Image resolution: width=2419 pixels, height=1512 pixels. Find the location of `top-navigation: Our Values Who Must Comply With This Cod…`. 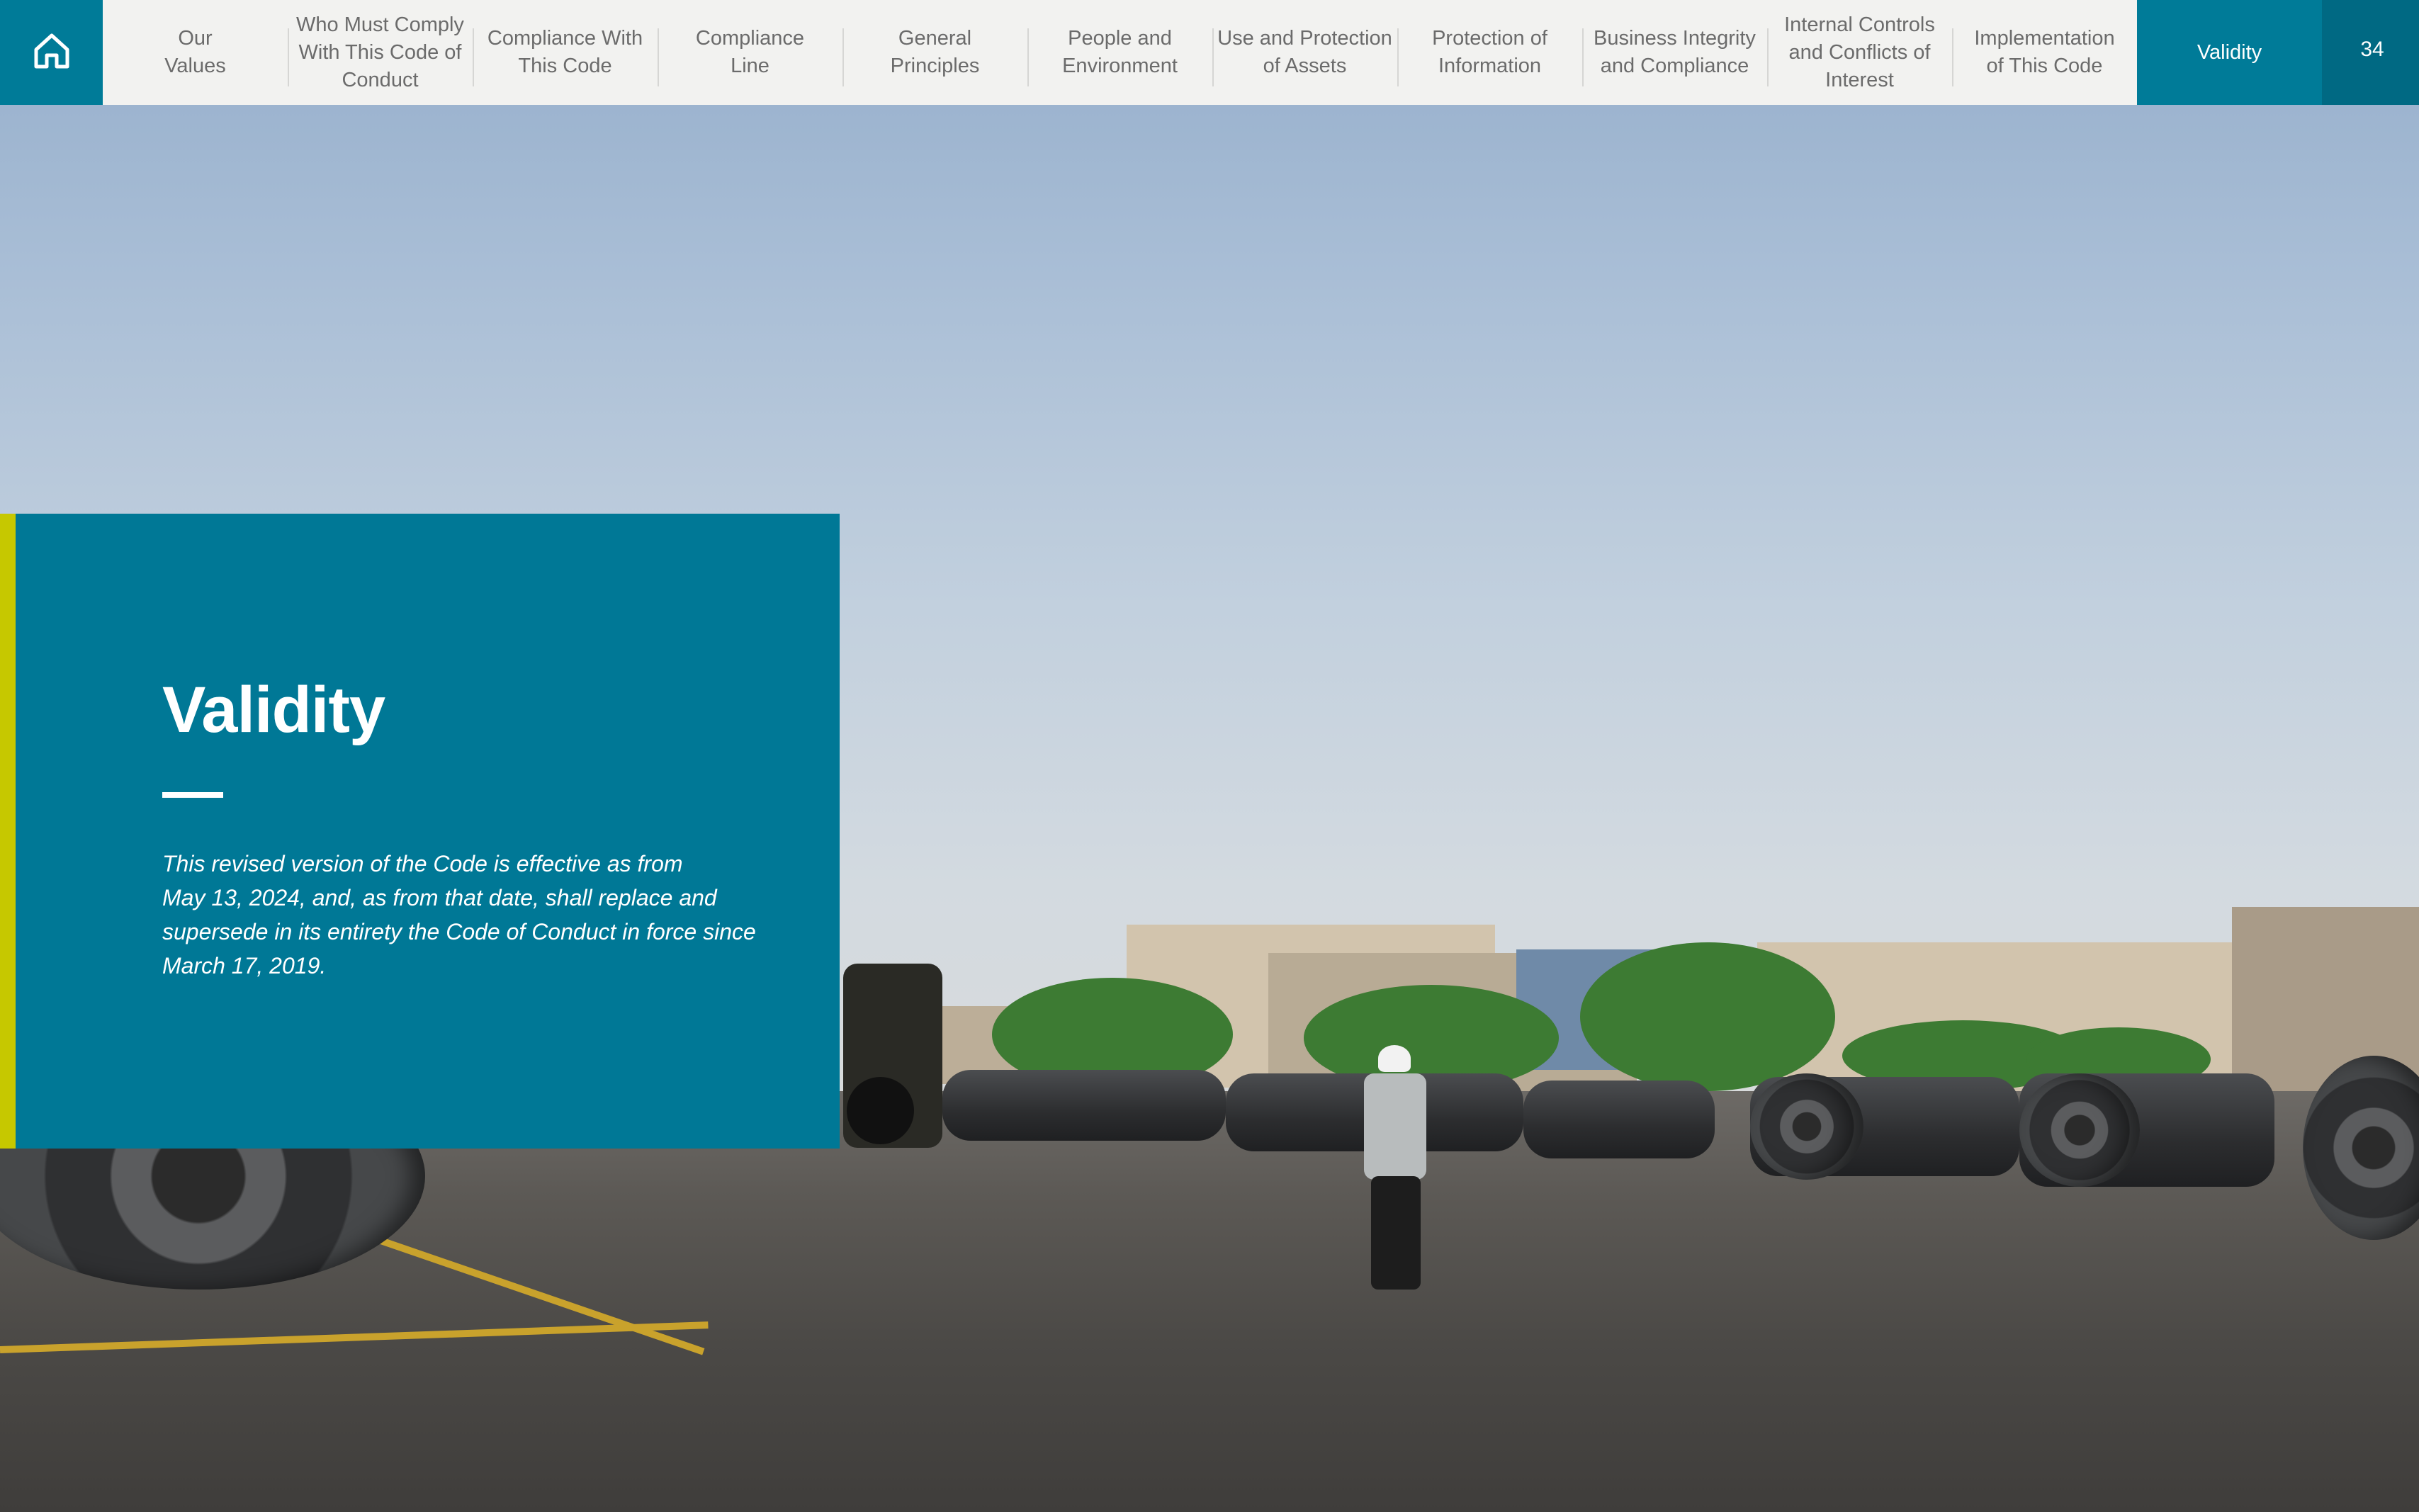

top-navigation: Our Values Who Must Comply With This Cod… is located at coordinates (1209, 52).